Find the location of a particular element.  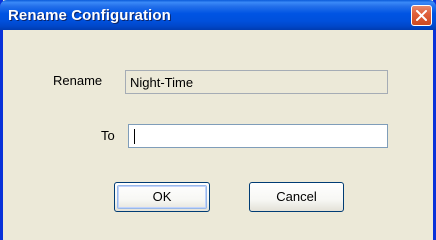

dialog-title: Rename Configuration is located at coordinates (89, 15).